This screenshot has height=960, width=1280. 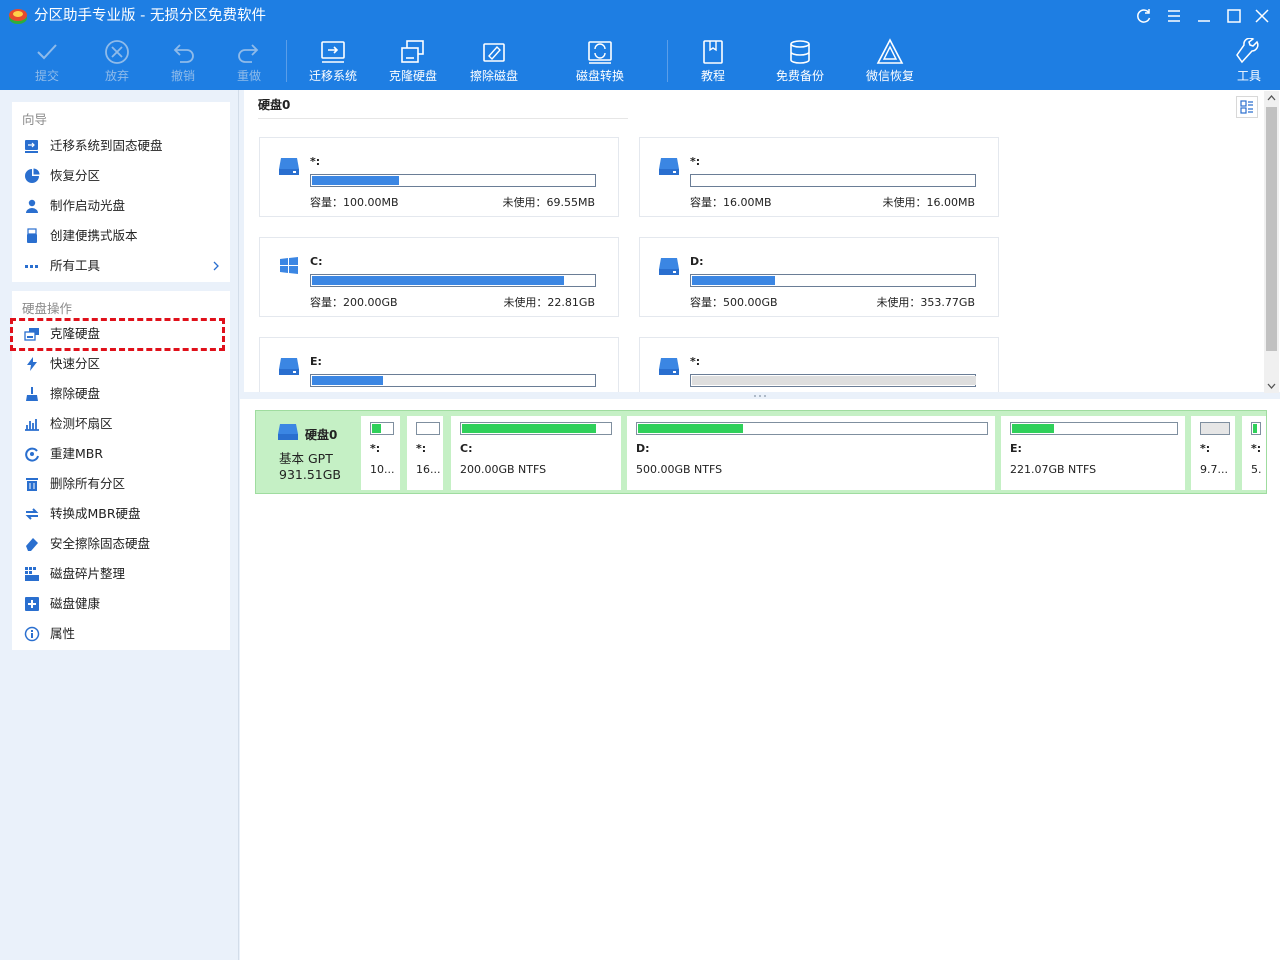 I want to click on free-backup-label: 免费备份, so click(x=799, y=76).